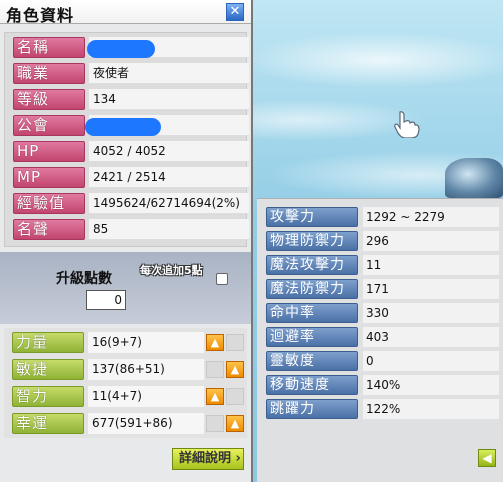  I want to click on stat-value: 16(9+7), so click(146, 342).